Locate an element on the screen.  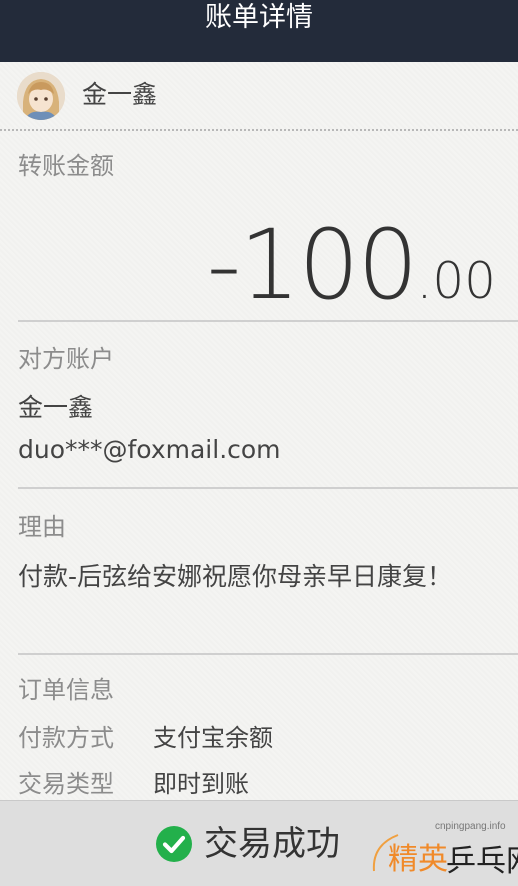
check-circle-icon is located at coordinates (174, 844).